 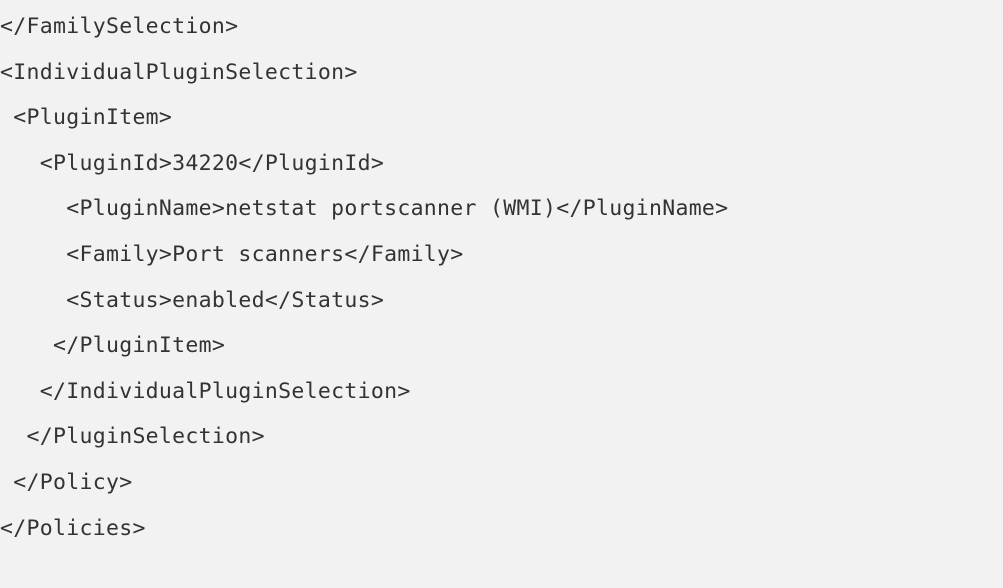 I want to click on code-line-10: </PluginSelection>, so click(x=132, y=437).